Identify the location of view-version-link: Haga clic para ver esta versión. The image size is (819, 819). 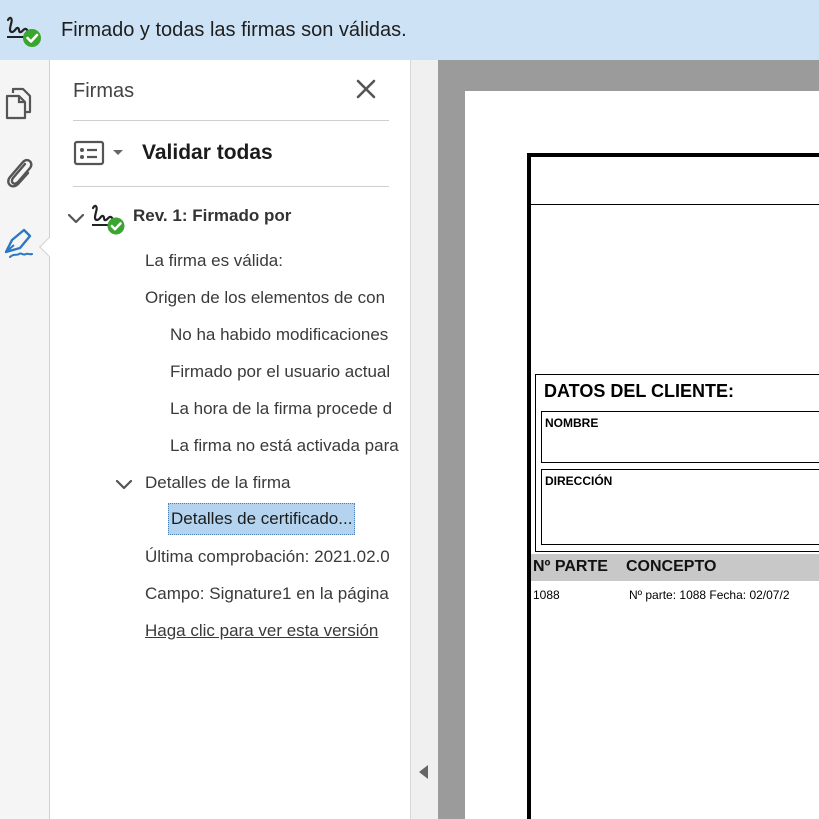
(272, 631).